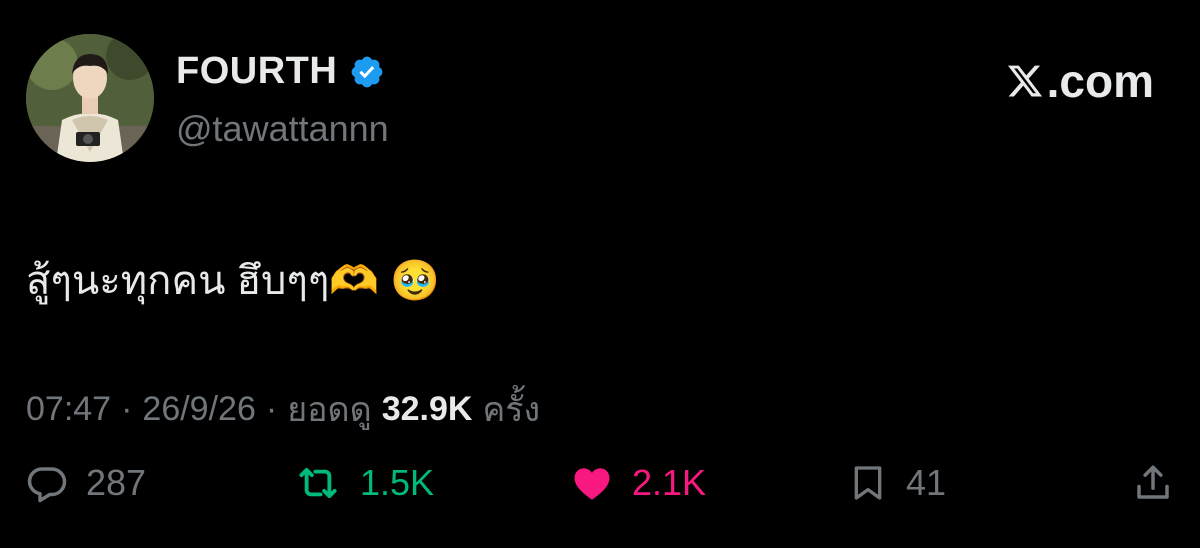 The height and width of the screenshot is (548, 1200). I want to click on author-name: FOURTH, so click(256, 71).